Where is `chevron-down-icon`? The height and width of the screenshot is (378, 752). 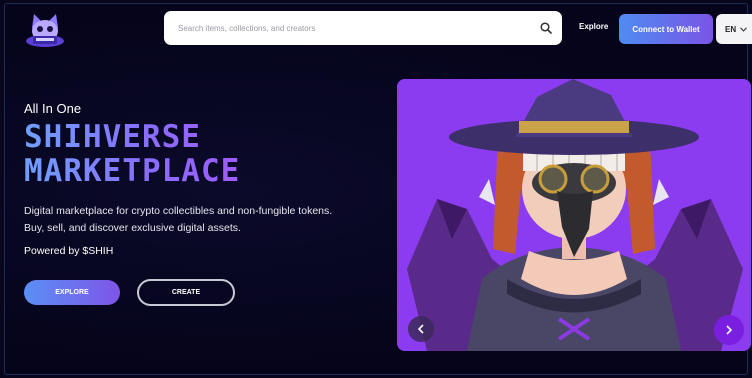
chevron-down-icon is located at coordinates (744, 29).